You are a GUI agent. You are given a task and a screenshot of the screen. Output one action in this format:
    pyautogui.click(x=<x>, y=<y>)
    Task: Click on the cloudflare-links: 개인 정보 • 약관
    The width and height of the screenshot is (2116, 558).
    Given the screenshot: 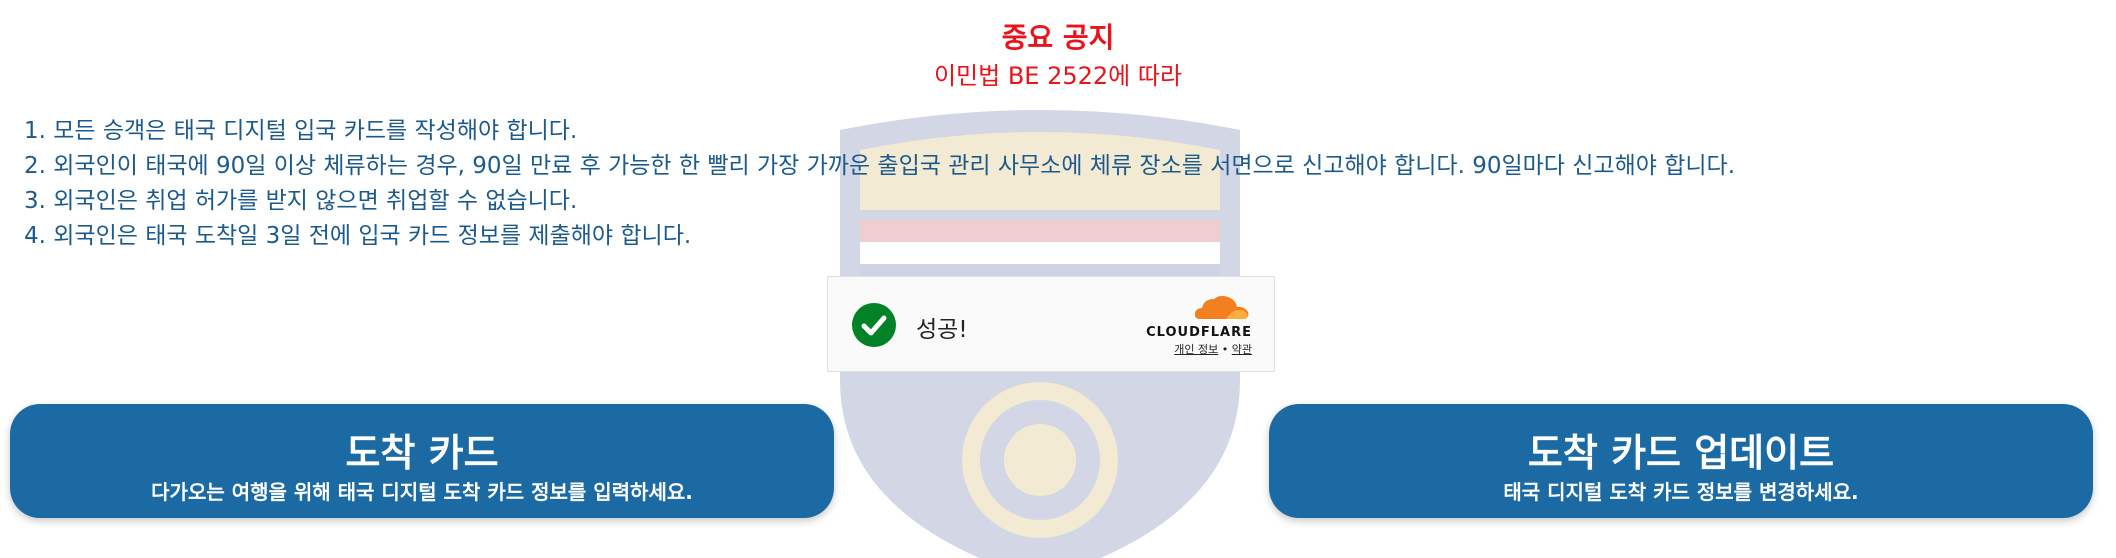 What is the action you would take?
    pyautogui.click(x=1213, y=349)
    